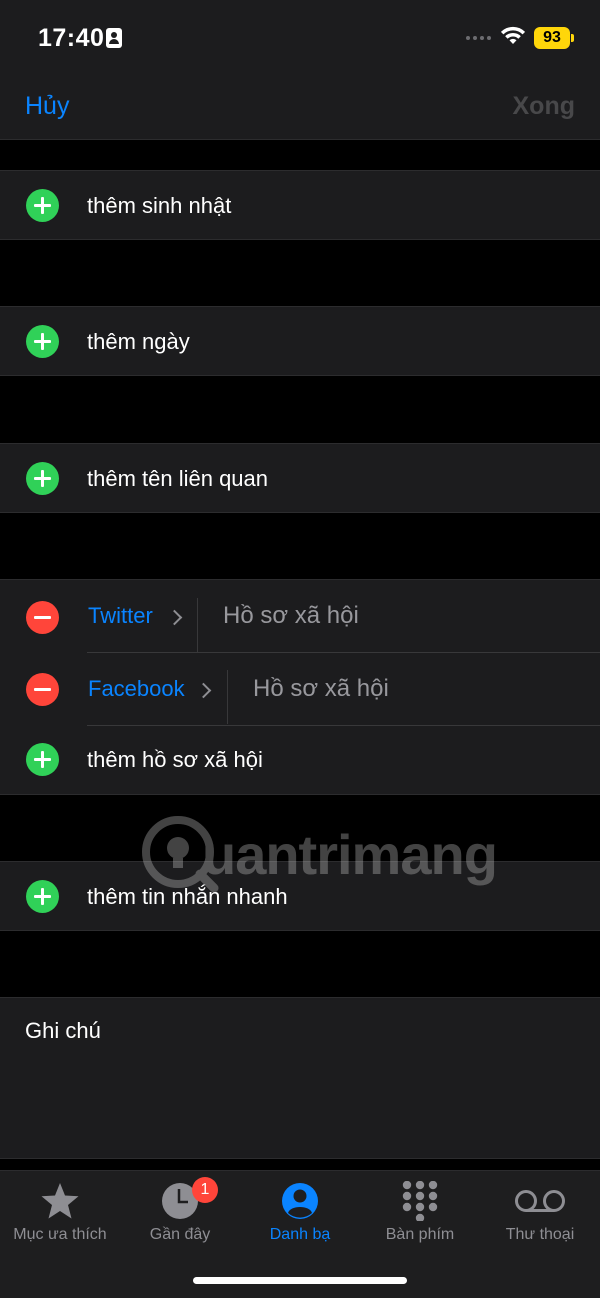  I want to click on add-birthday-row: thêm sinh nhật, so click(300, 205).